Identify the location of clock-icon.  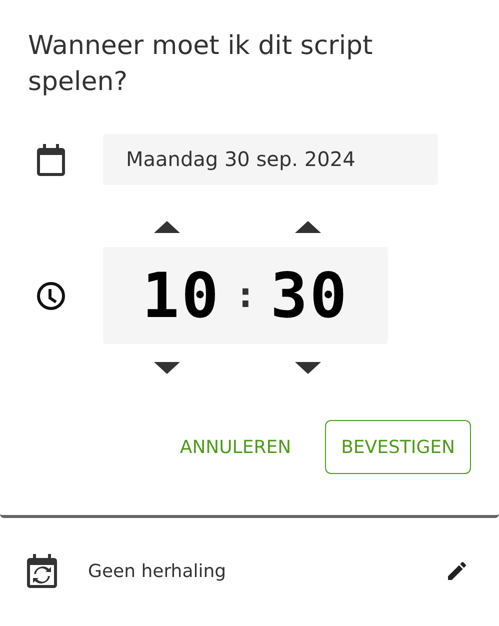
(51, 295).